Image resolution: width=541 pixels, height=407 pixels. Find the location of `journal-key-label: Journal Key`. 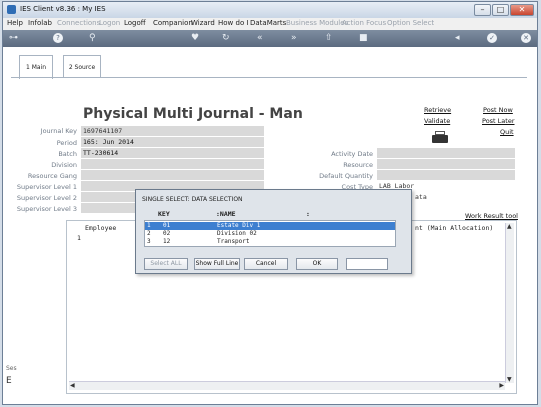

journal-key-label: Journal Key is located at coordinates (58, 131).